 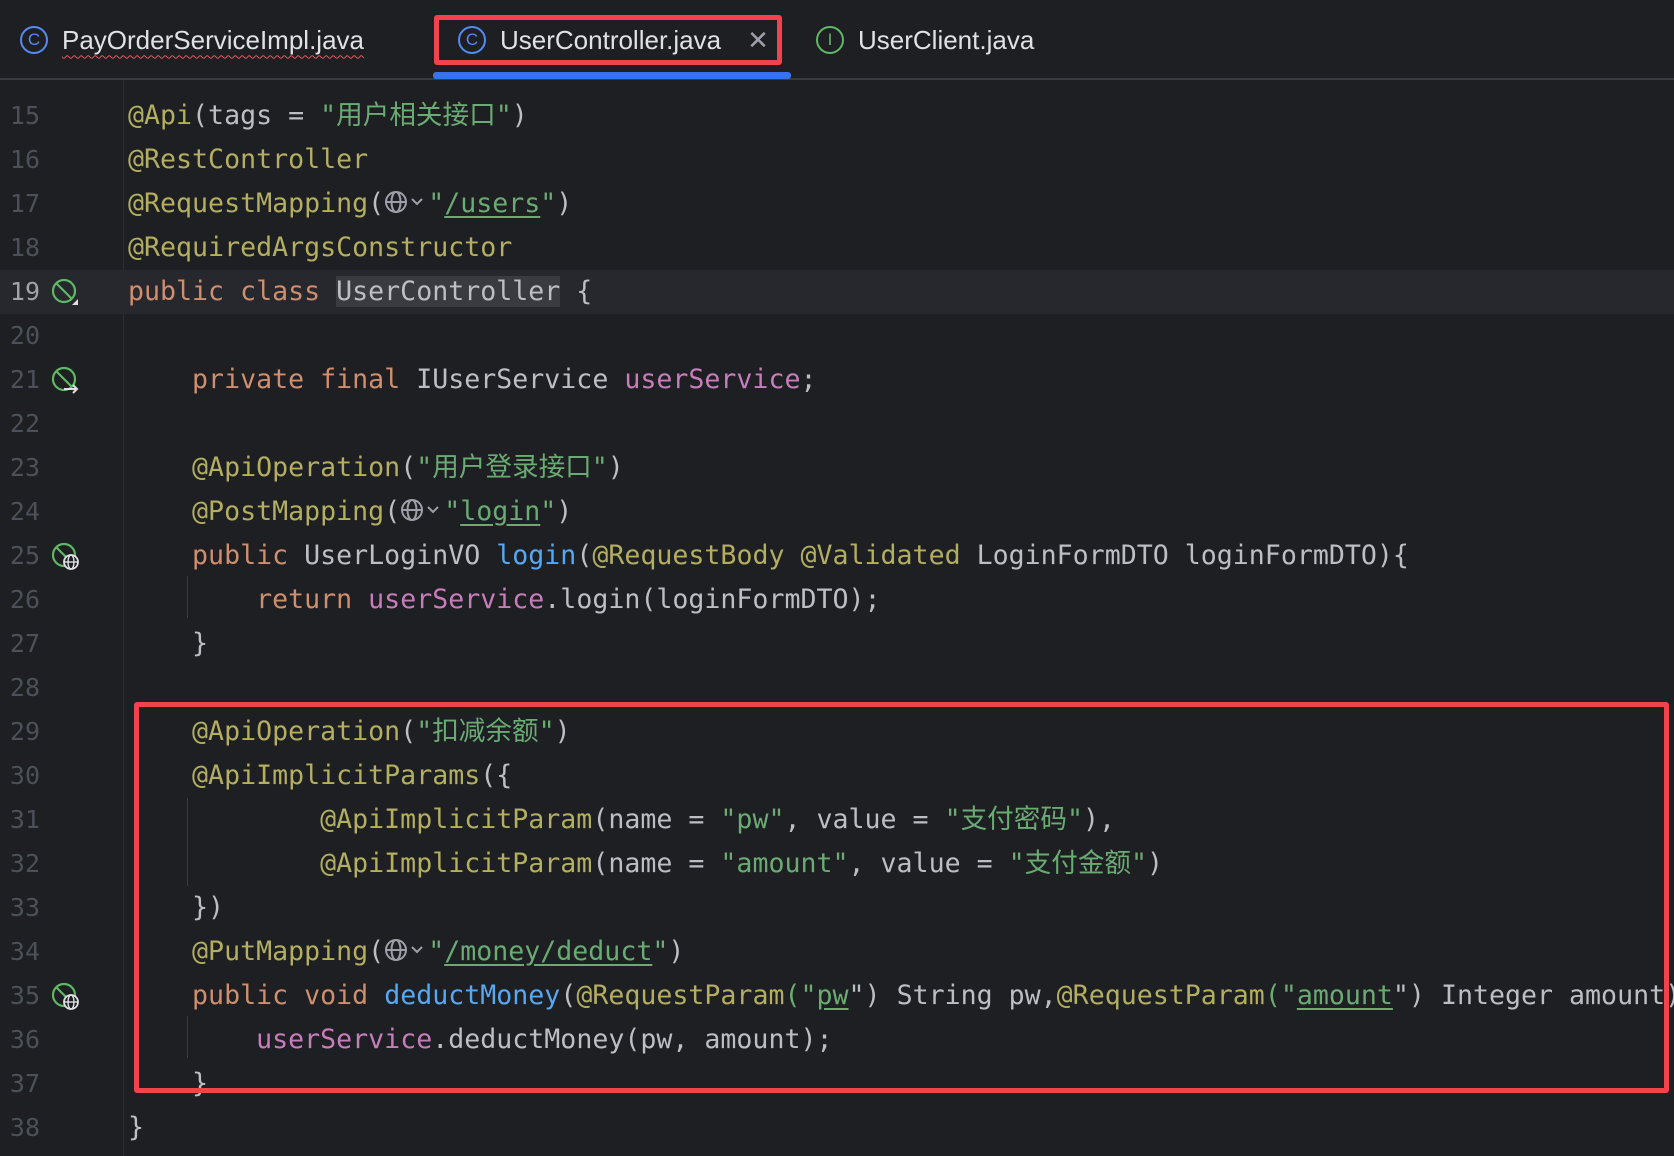 I want to click on line-number: 25, so click(x=24, y=555).